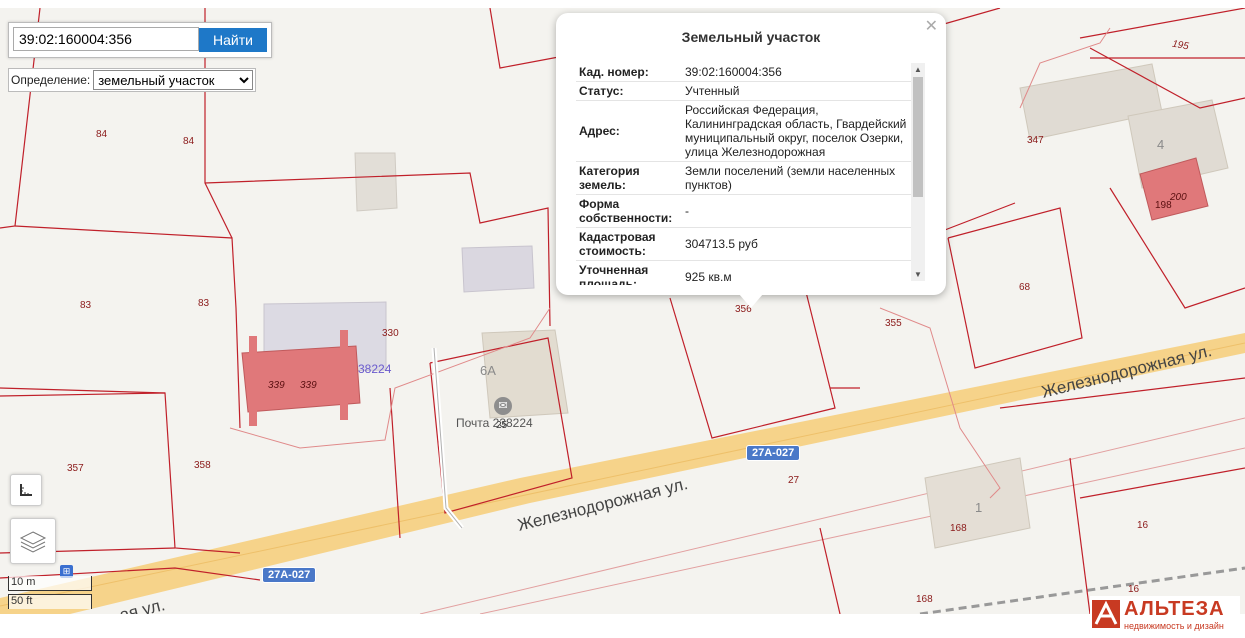 This screenshot has width=1245, height=638. I want to click on scroll-down-icon: ▼, so click(918, 274).